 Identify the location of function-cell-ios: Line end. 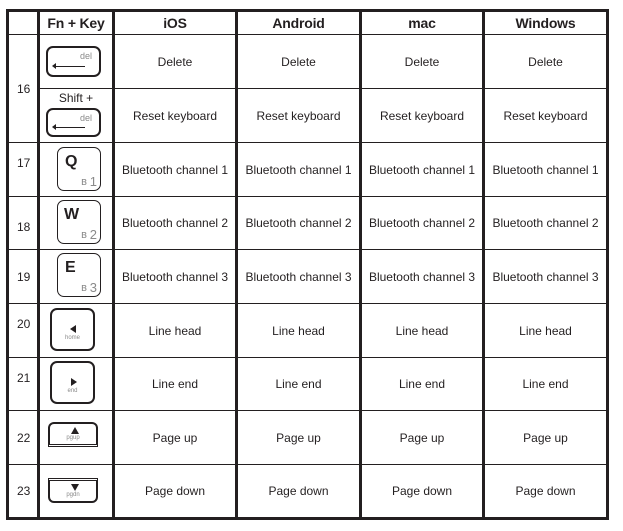
(175, 384).